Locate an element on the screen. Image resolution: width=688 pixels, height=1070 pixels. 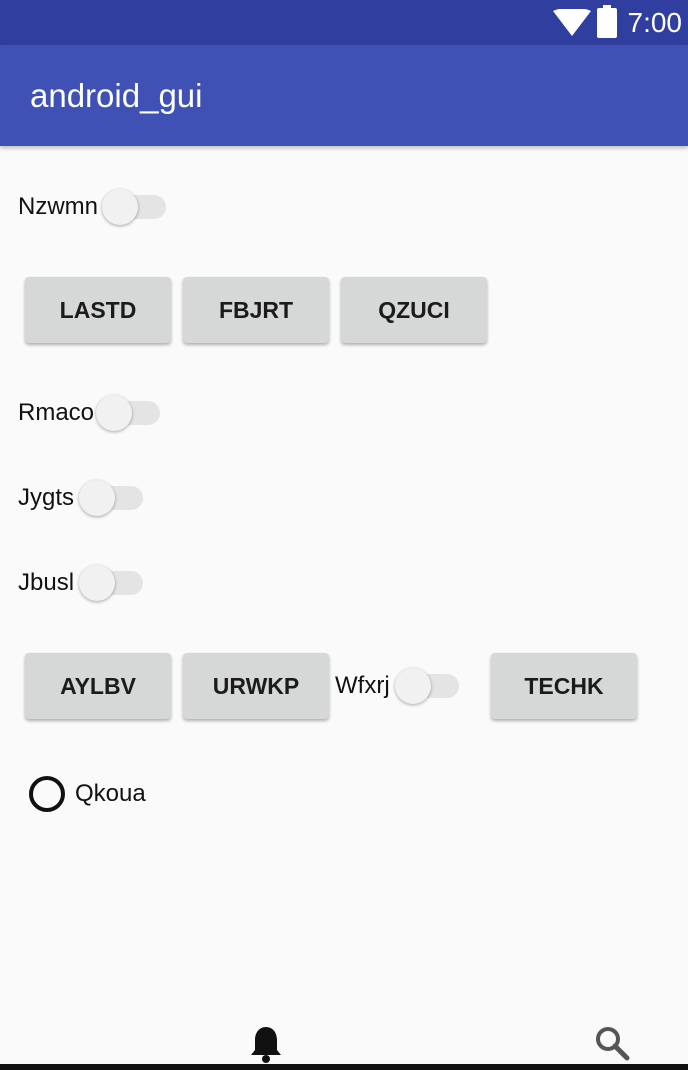
qzuci-button: QZUCI is located at coordinates (414, 310).